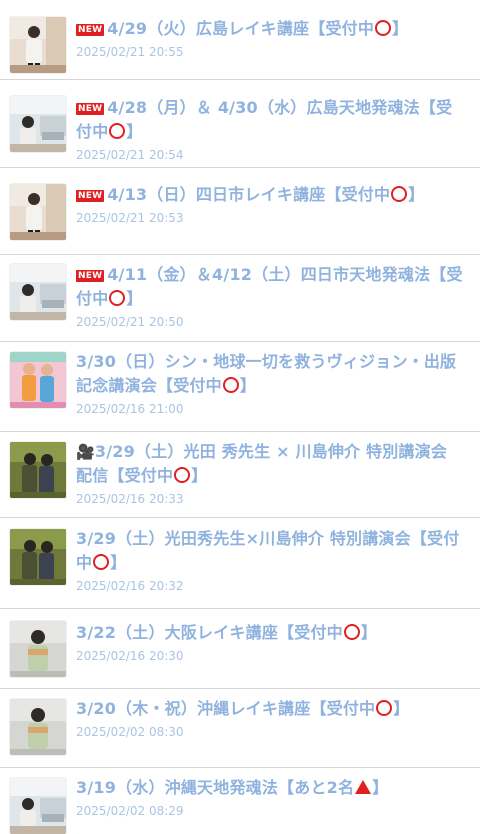 Image resolution: width=480 pixels, height=834 pixels. What do you see at coordinates (268, 550) in the screenshot?
I see `item-title-text: 3/29（土）光田秀先生×川島伸介 特別講演会【受付中` at bounding box center [268, 550].